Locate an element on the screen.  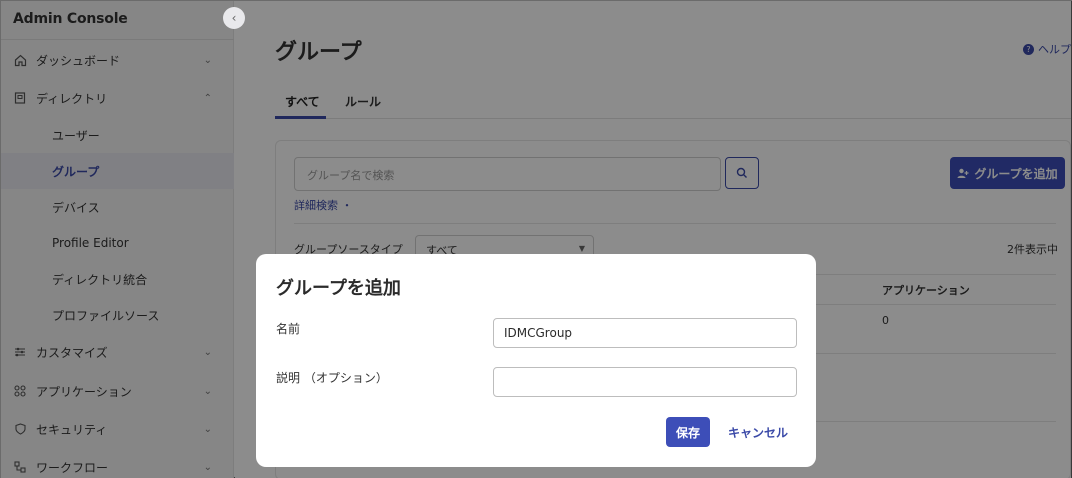
dialog-title: グループを追加 is located at coordinates (338, 288).